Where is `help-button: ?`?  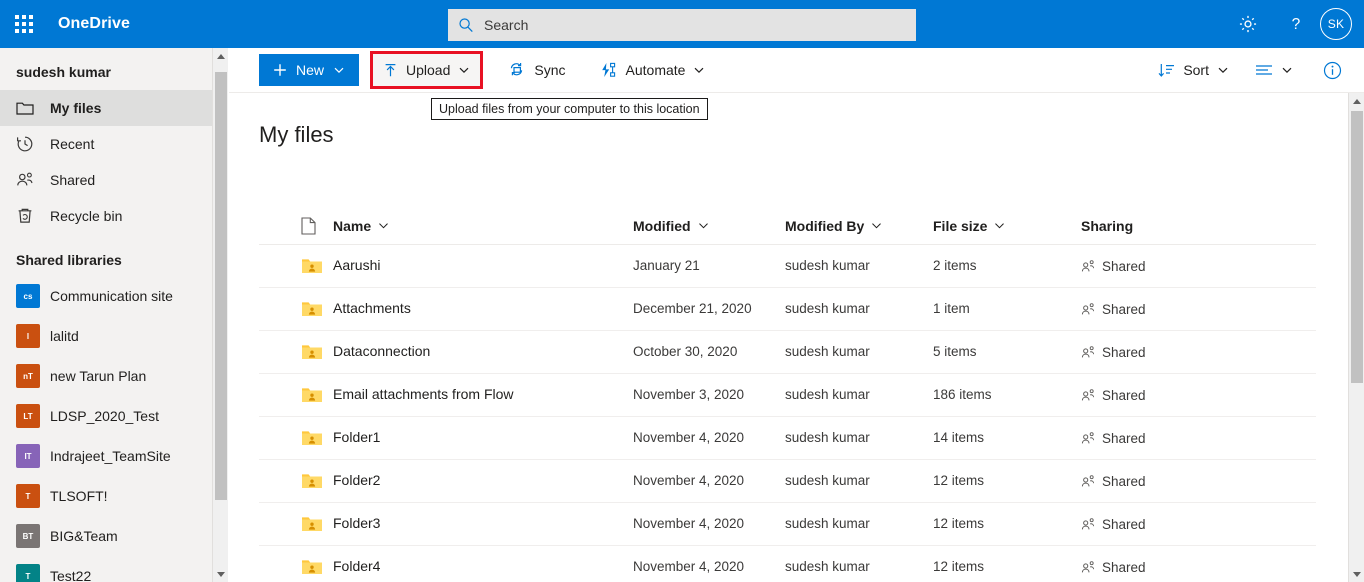 help-button: ? is located at coordinates (1296, 24).